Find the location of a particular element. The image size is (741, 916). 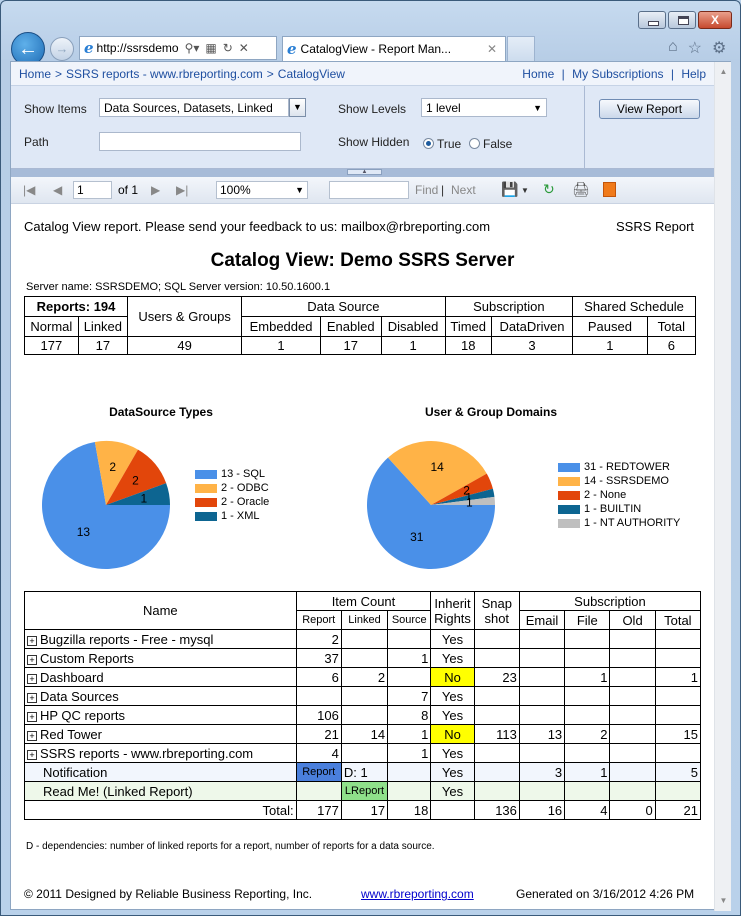

minimize-button is located at coordinates (652, 20).